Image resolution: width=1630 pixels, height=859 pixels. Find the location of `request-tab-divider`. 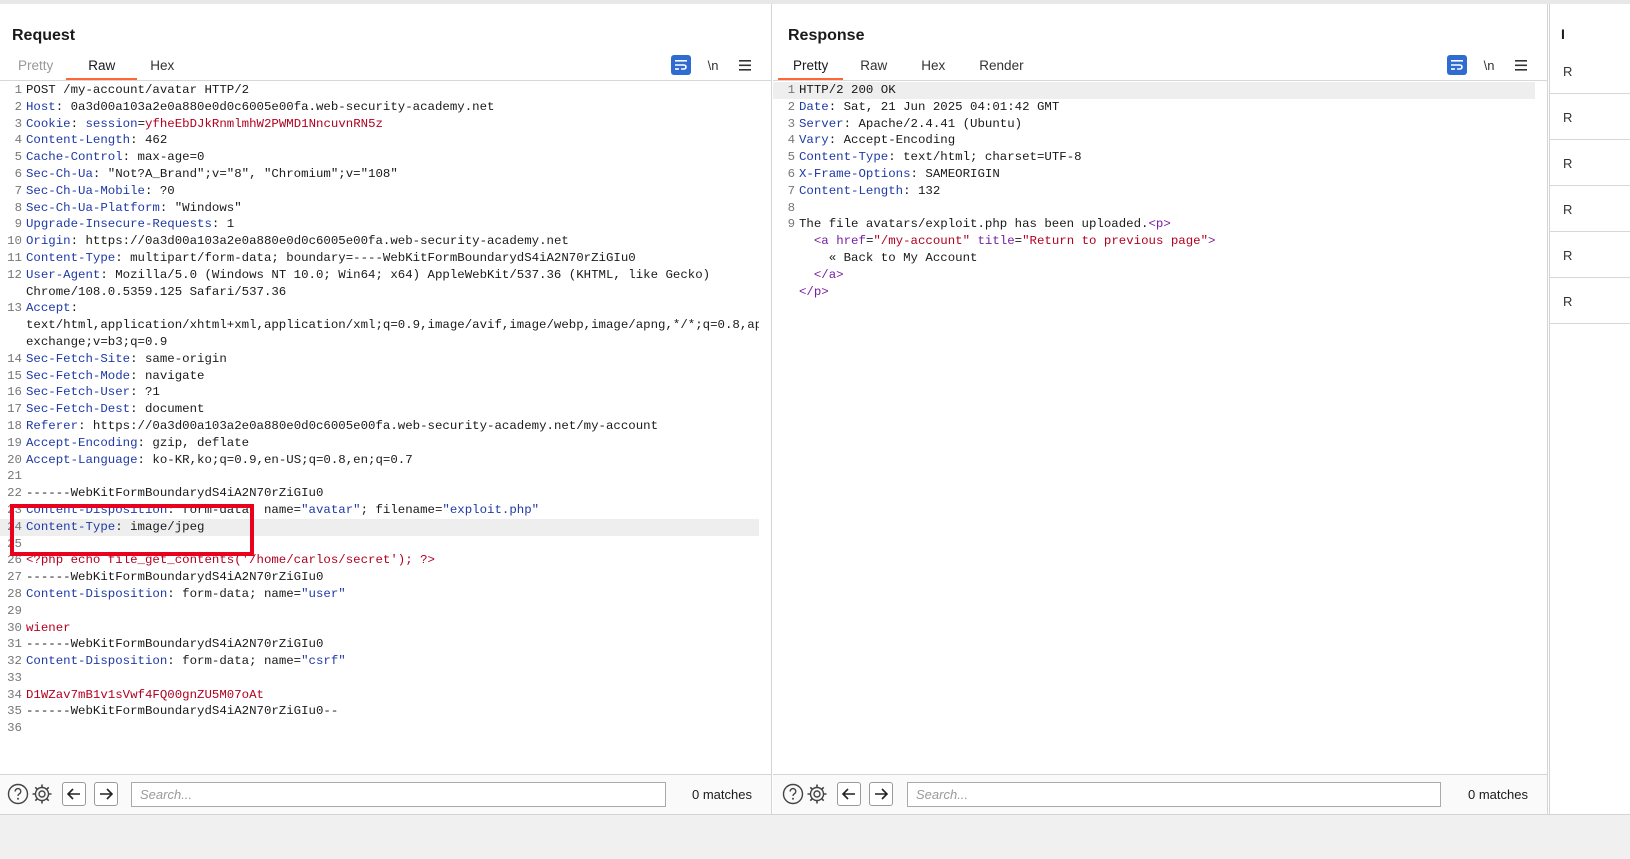

request-tab-divider is located at coordinates (385, 80).